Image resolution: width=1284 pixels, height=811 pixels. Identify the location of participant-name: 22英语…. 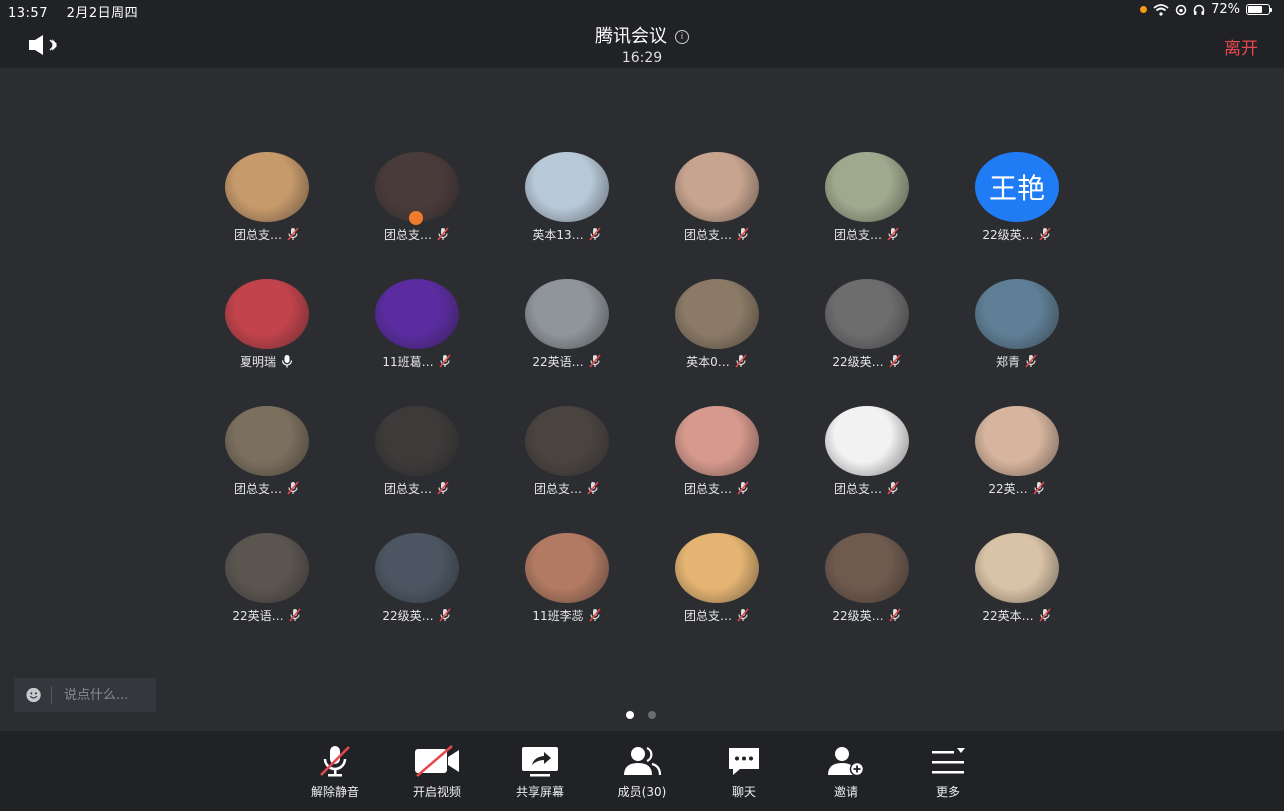
(558, 362).